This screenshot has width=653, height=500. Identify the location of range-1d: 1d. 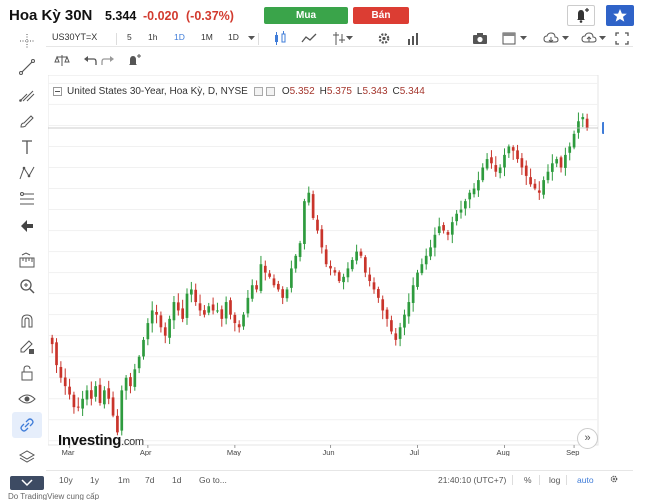
(176, 480).